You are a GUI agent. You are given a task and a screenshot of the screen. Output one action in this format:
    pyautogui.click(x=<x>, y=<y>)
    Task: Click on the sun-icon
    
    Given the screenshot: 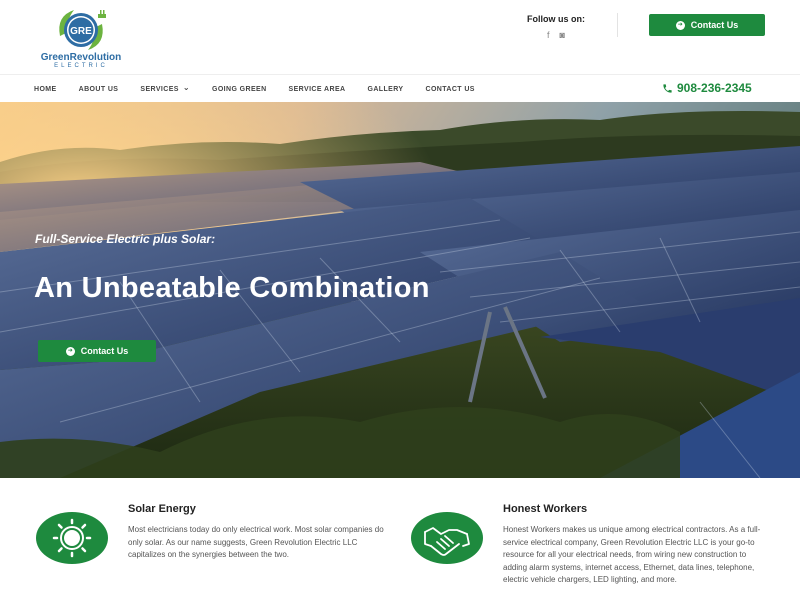 What is the action you would take?
    pyautogui.click(x=72, y=538)
    